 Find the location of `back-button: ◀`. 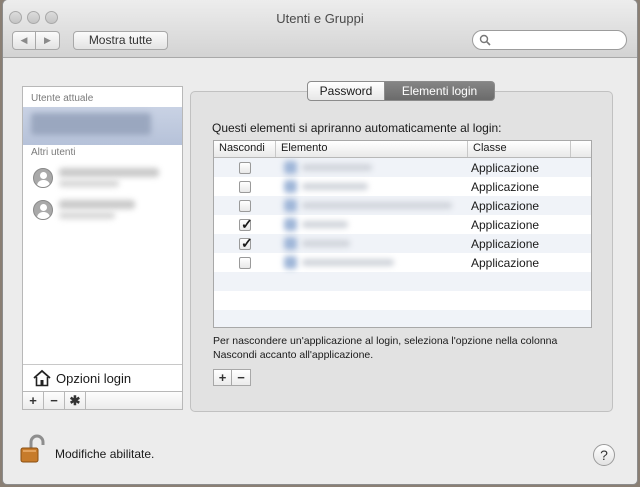

back-button: ◀ is located at coordinates (24, 40).